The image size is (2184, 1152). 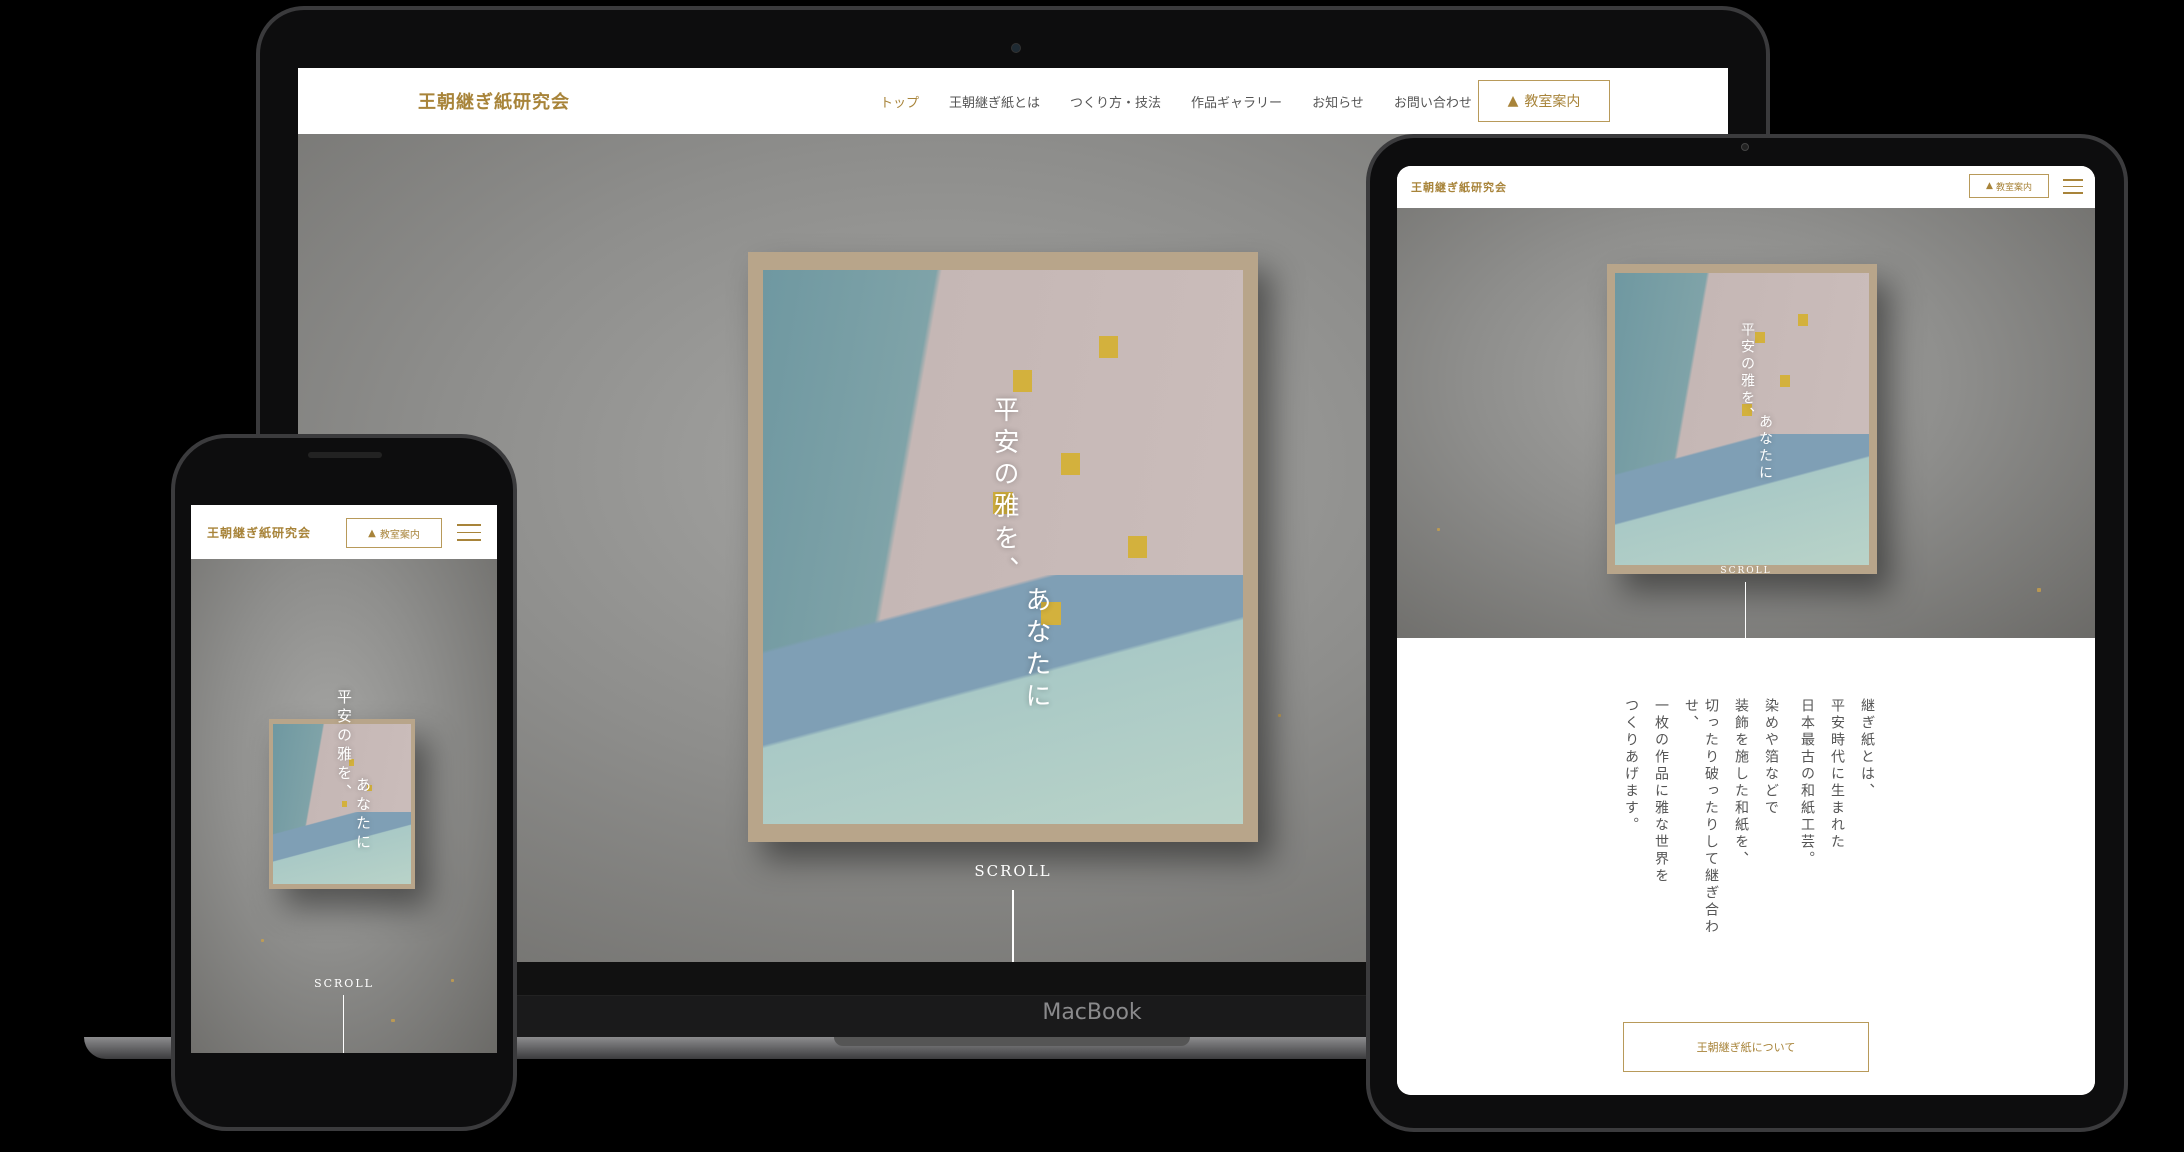 I want to click on main-nav: トップ 王朝継ぎ紙とは つくり方・技法 作品ギャラリー お知らせ お問い合わせ, so click(x=1176, y=101).